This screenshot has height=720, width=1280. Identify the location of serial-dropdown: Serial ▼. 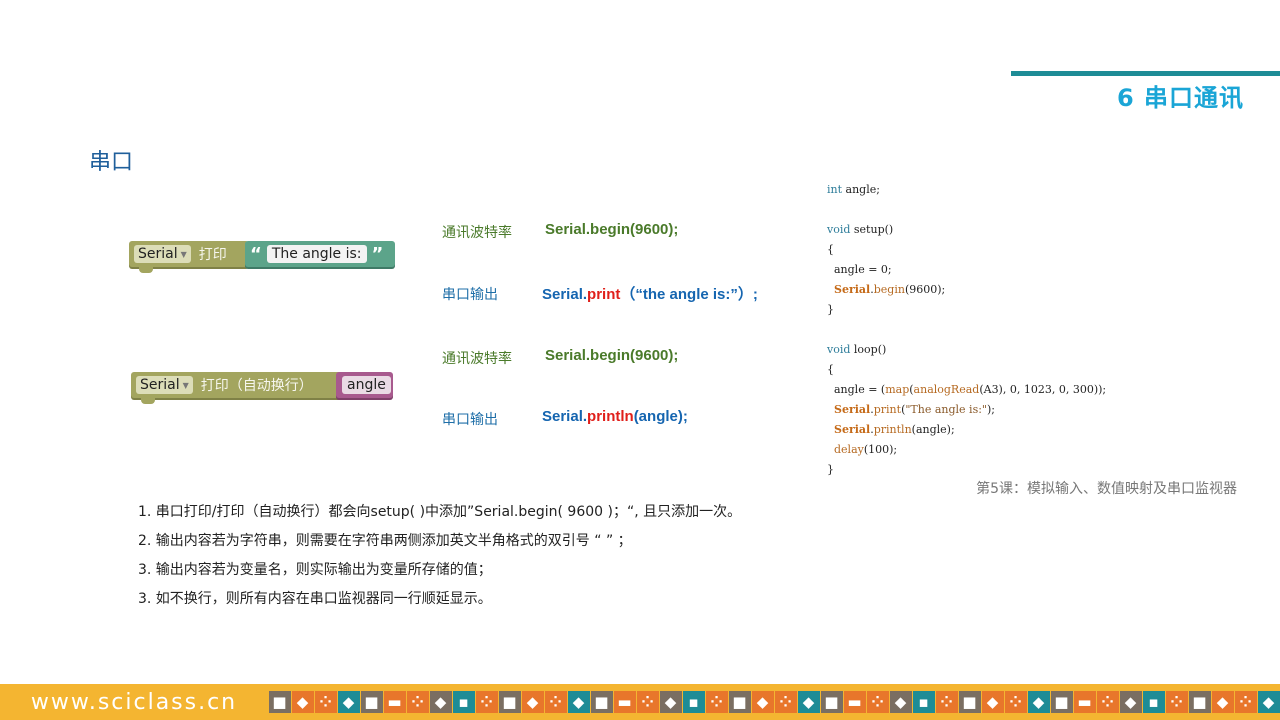
(162, 254).